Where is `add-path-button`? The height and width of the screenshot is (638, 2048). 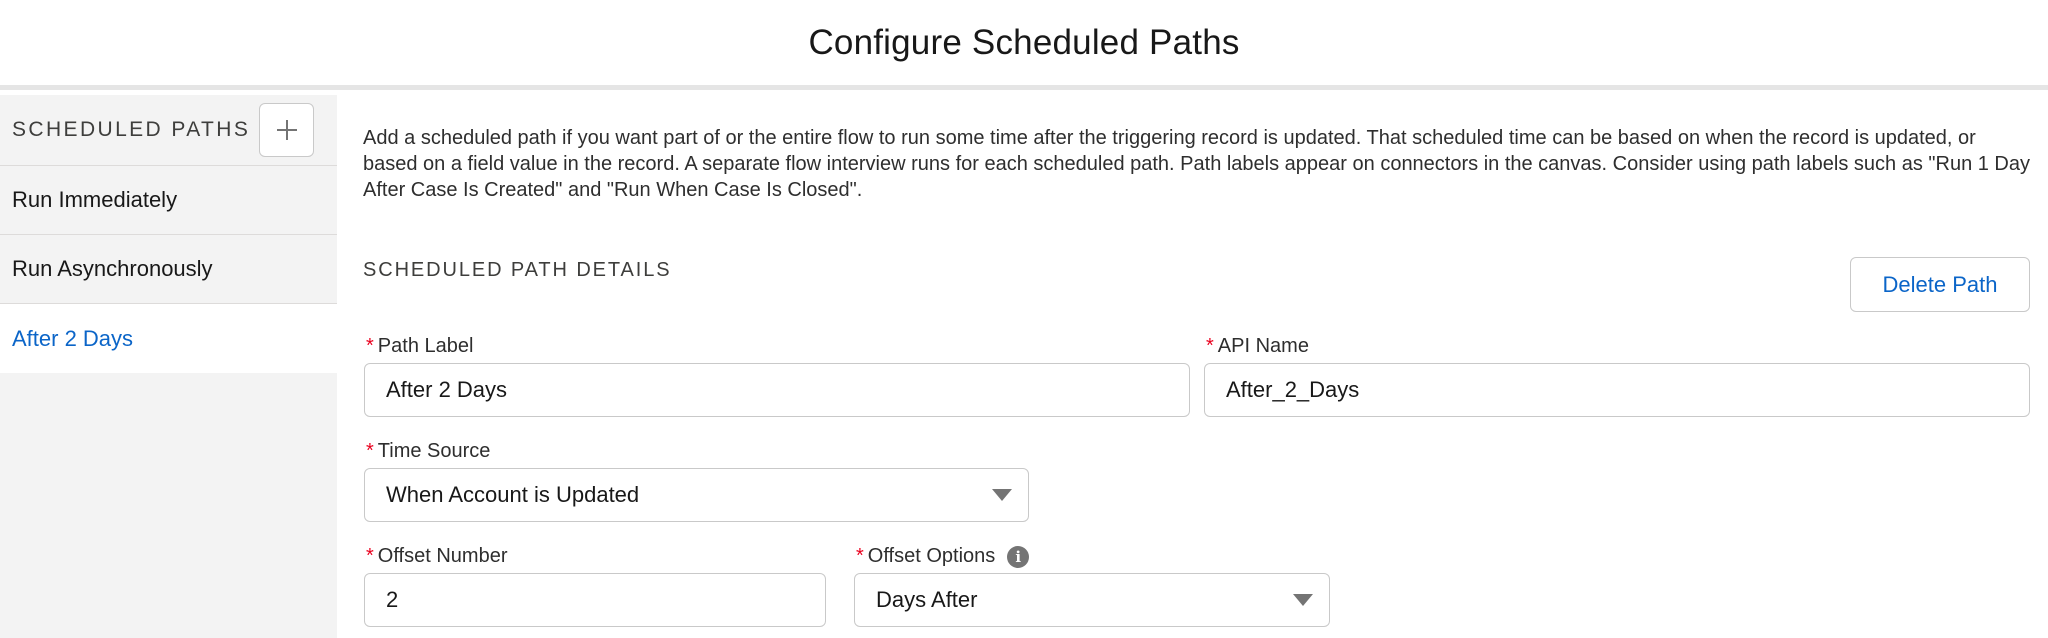
add-path-button is located at coordinates (287, 130).